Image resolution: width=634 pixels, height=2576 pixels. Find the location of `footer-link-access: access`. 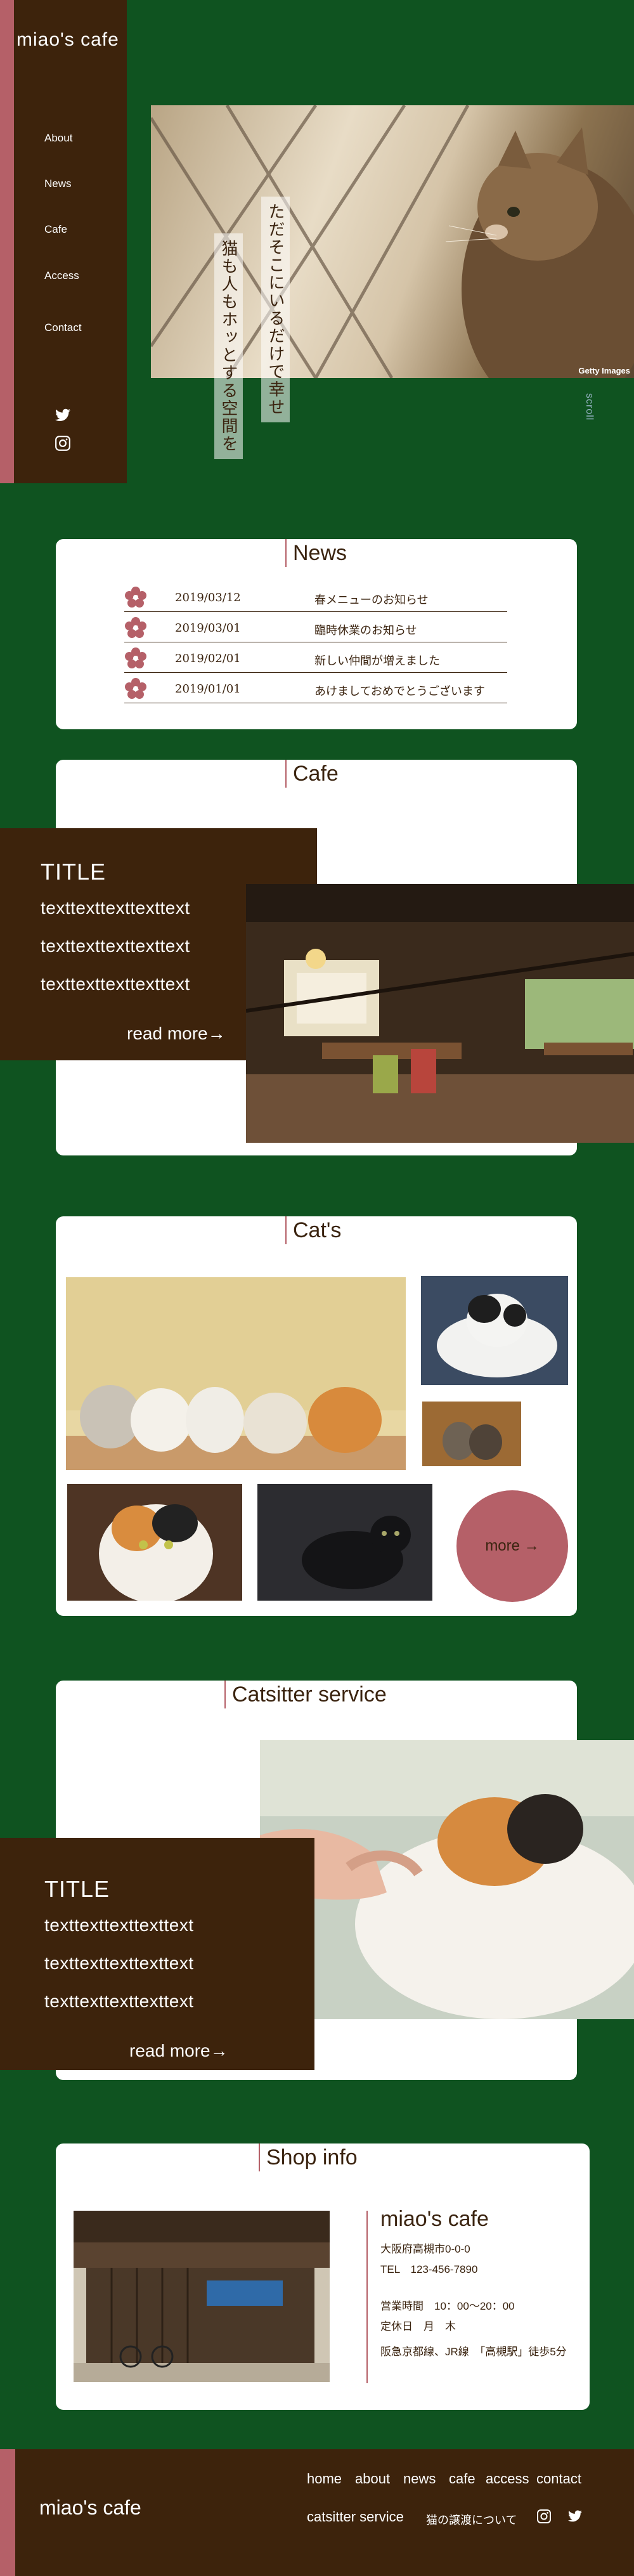

footer-link-access: access is located at coordinates (507, 2479).